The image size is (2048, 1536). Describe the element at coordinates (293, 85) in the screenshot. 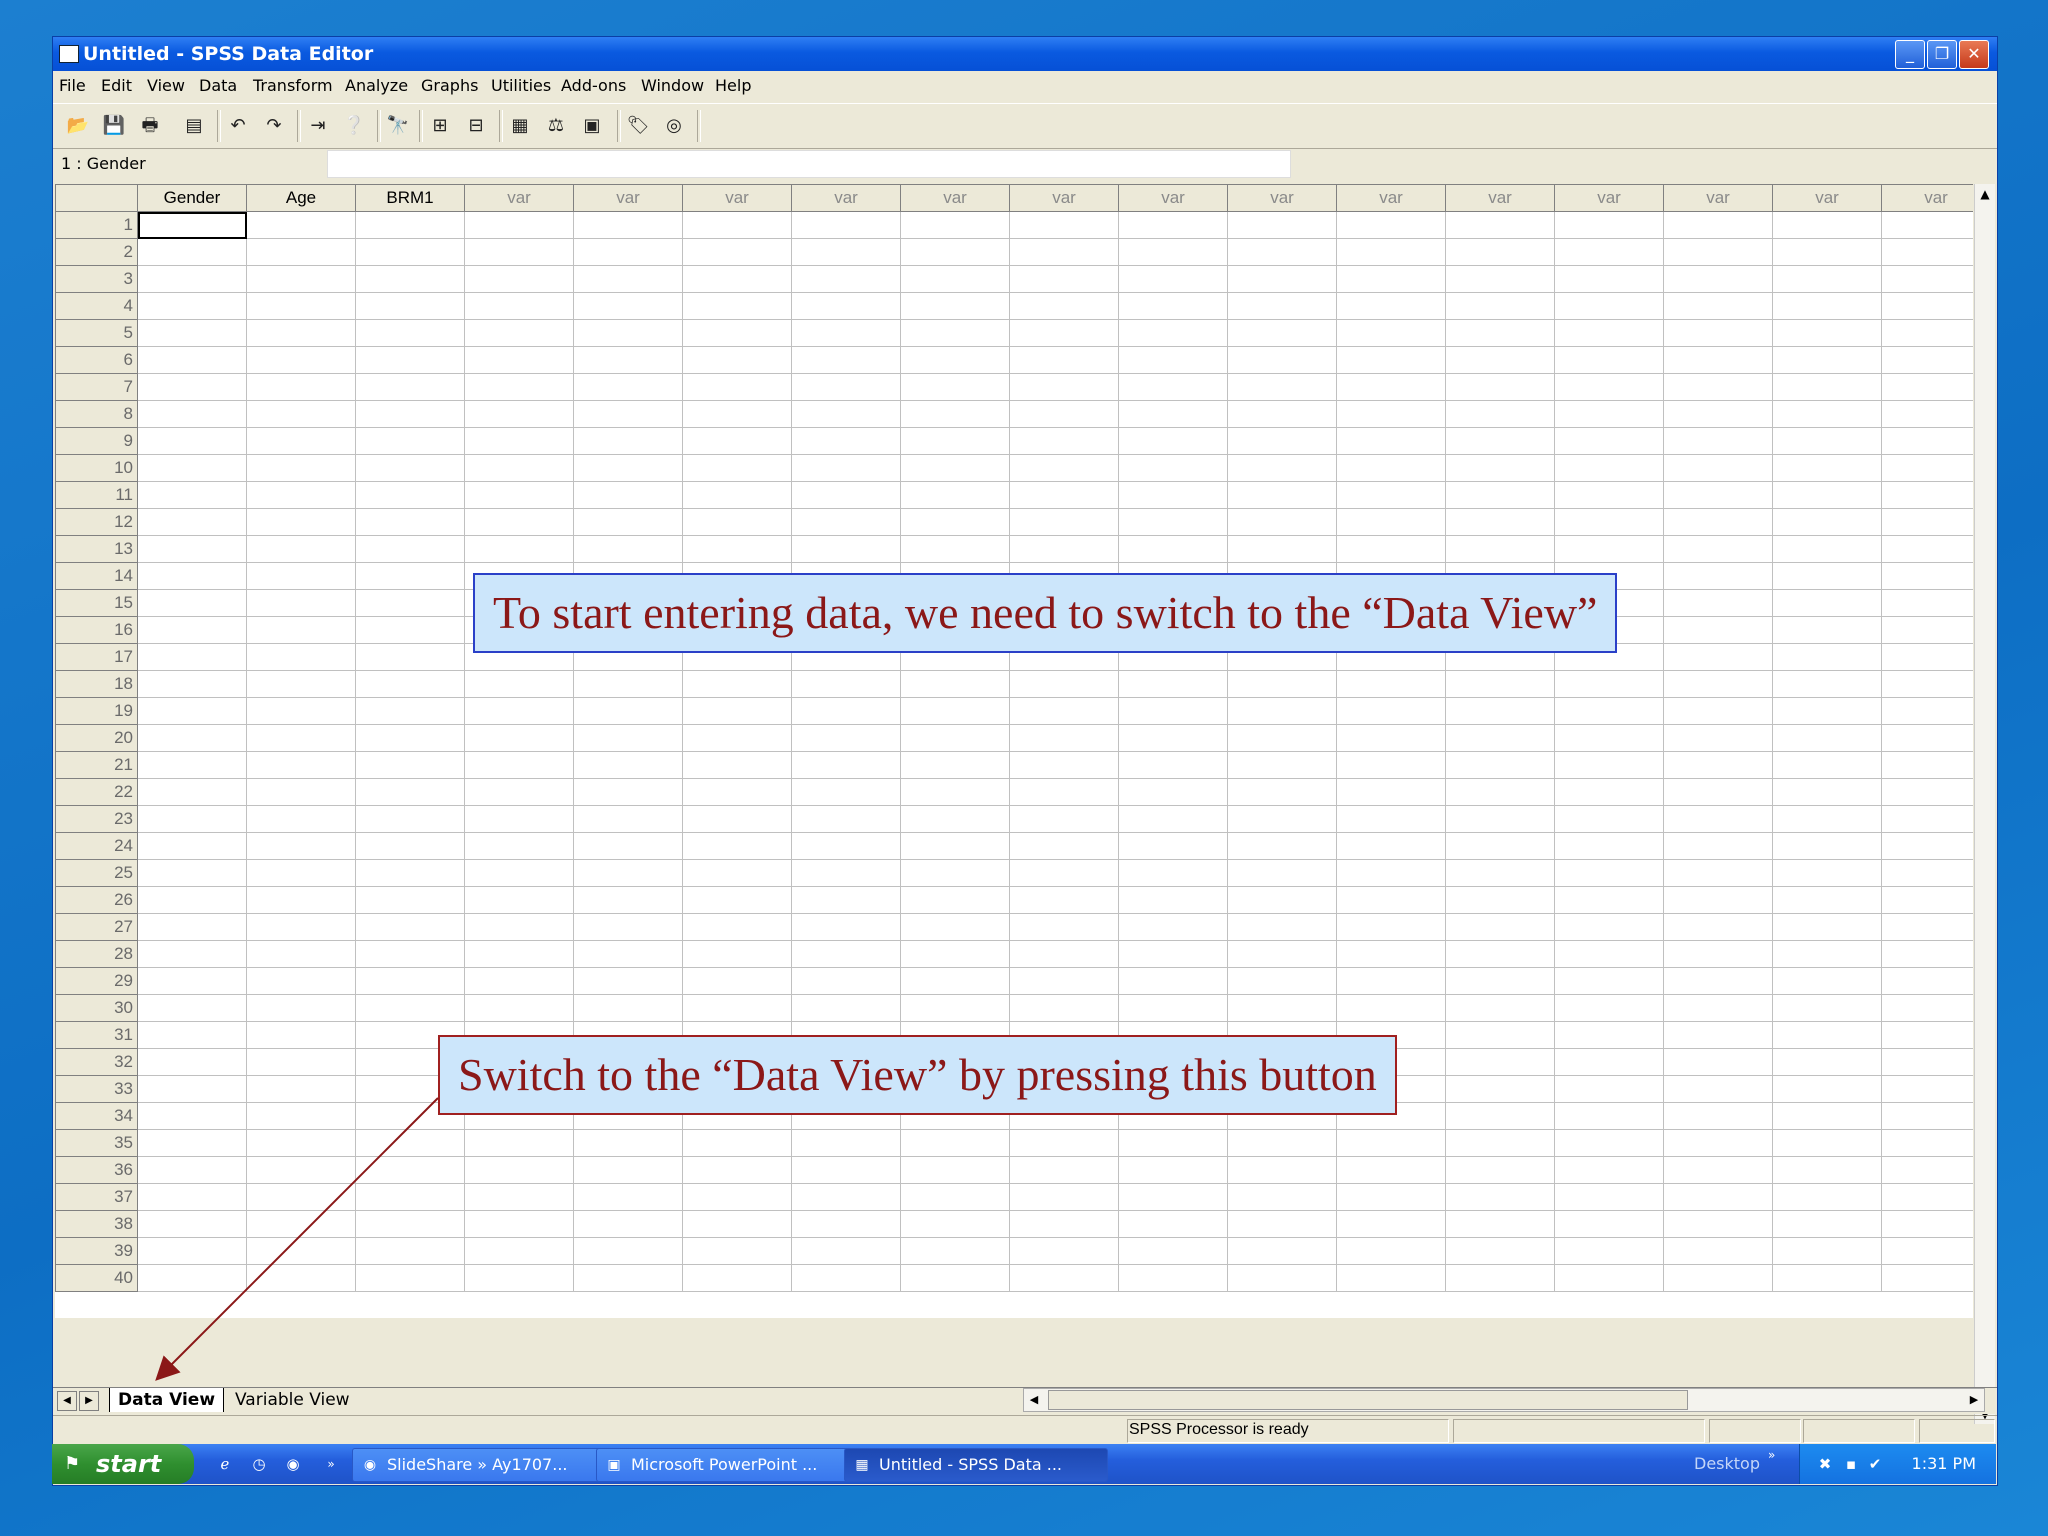

I see `menu-transform: Transform` at that location.